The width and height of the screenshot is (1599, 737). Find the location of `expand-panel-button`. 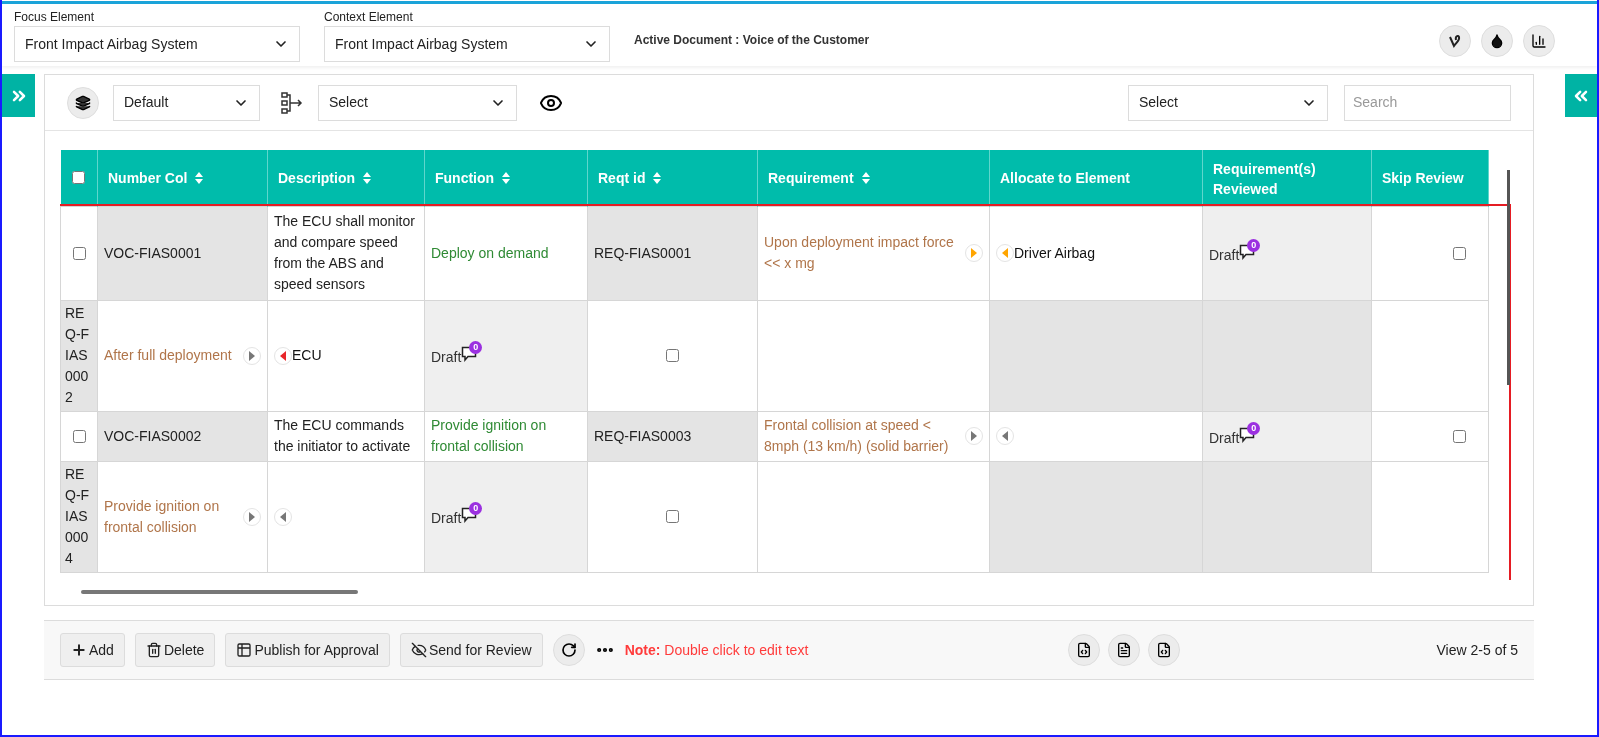

expand-panel-button is located at coordinates (18, 95).